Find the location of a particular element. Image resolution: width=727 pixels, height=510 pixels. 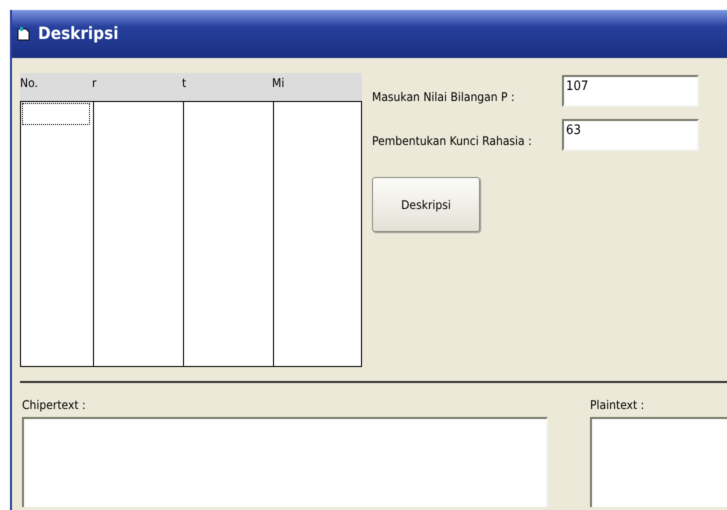

column-header: Mi is located at coordinates (279, 83).